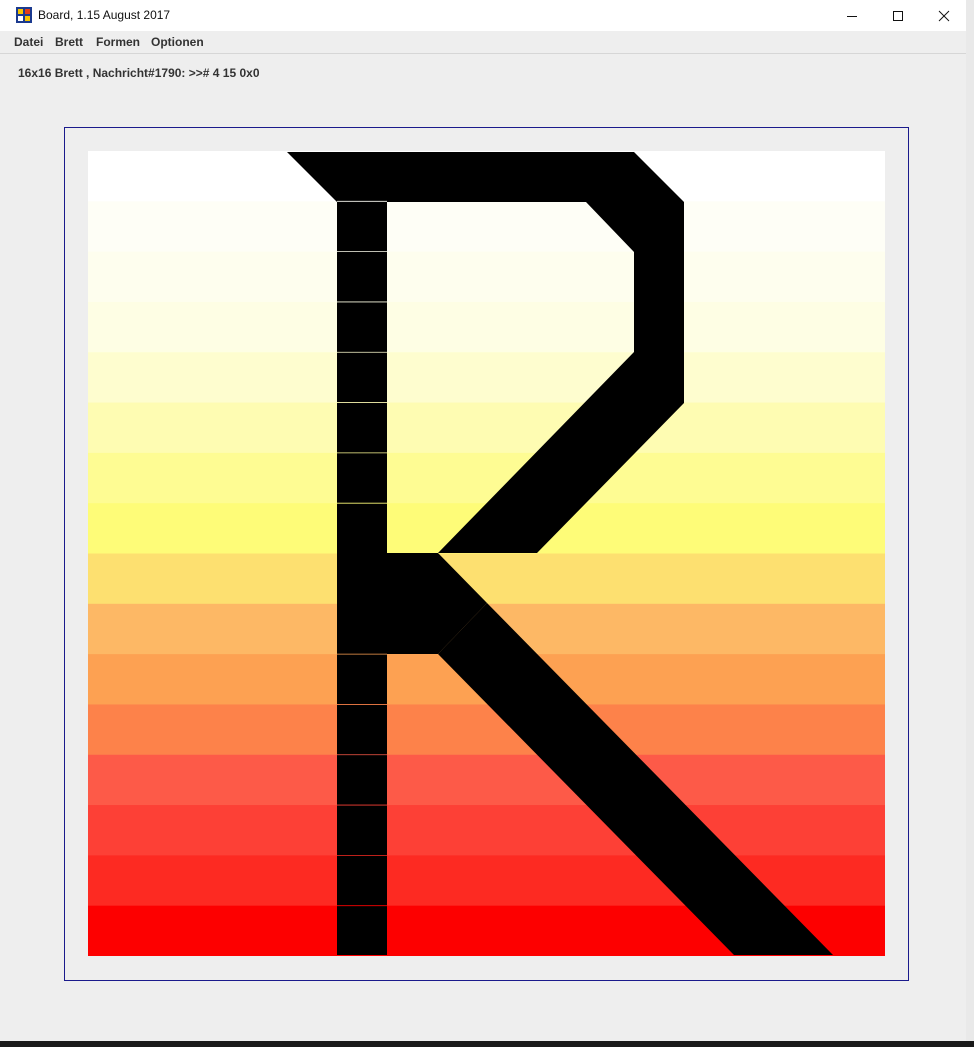 The width and height of the screenshot is (974, 1047). I want to click on close-icon, so click(944, 15).